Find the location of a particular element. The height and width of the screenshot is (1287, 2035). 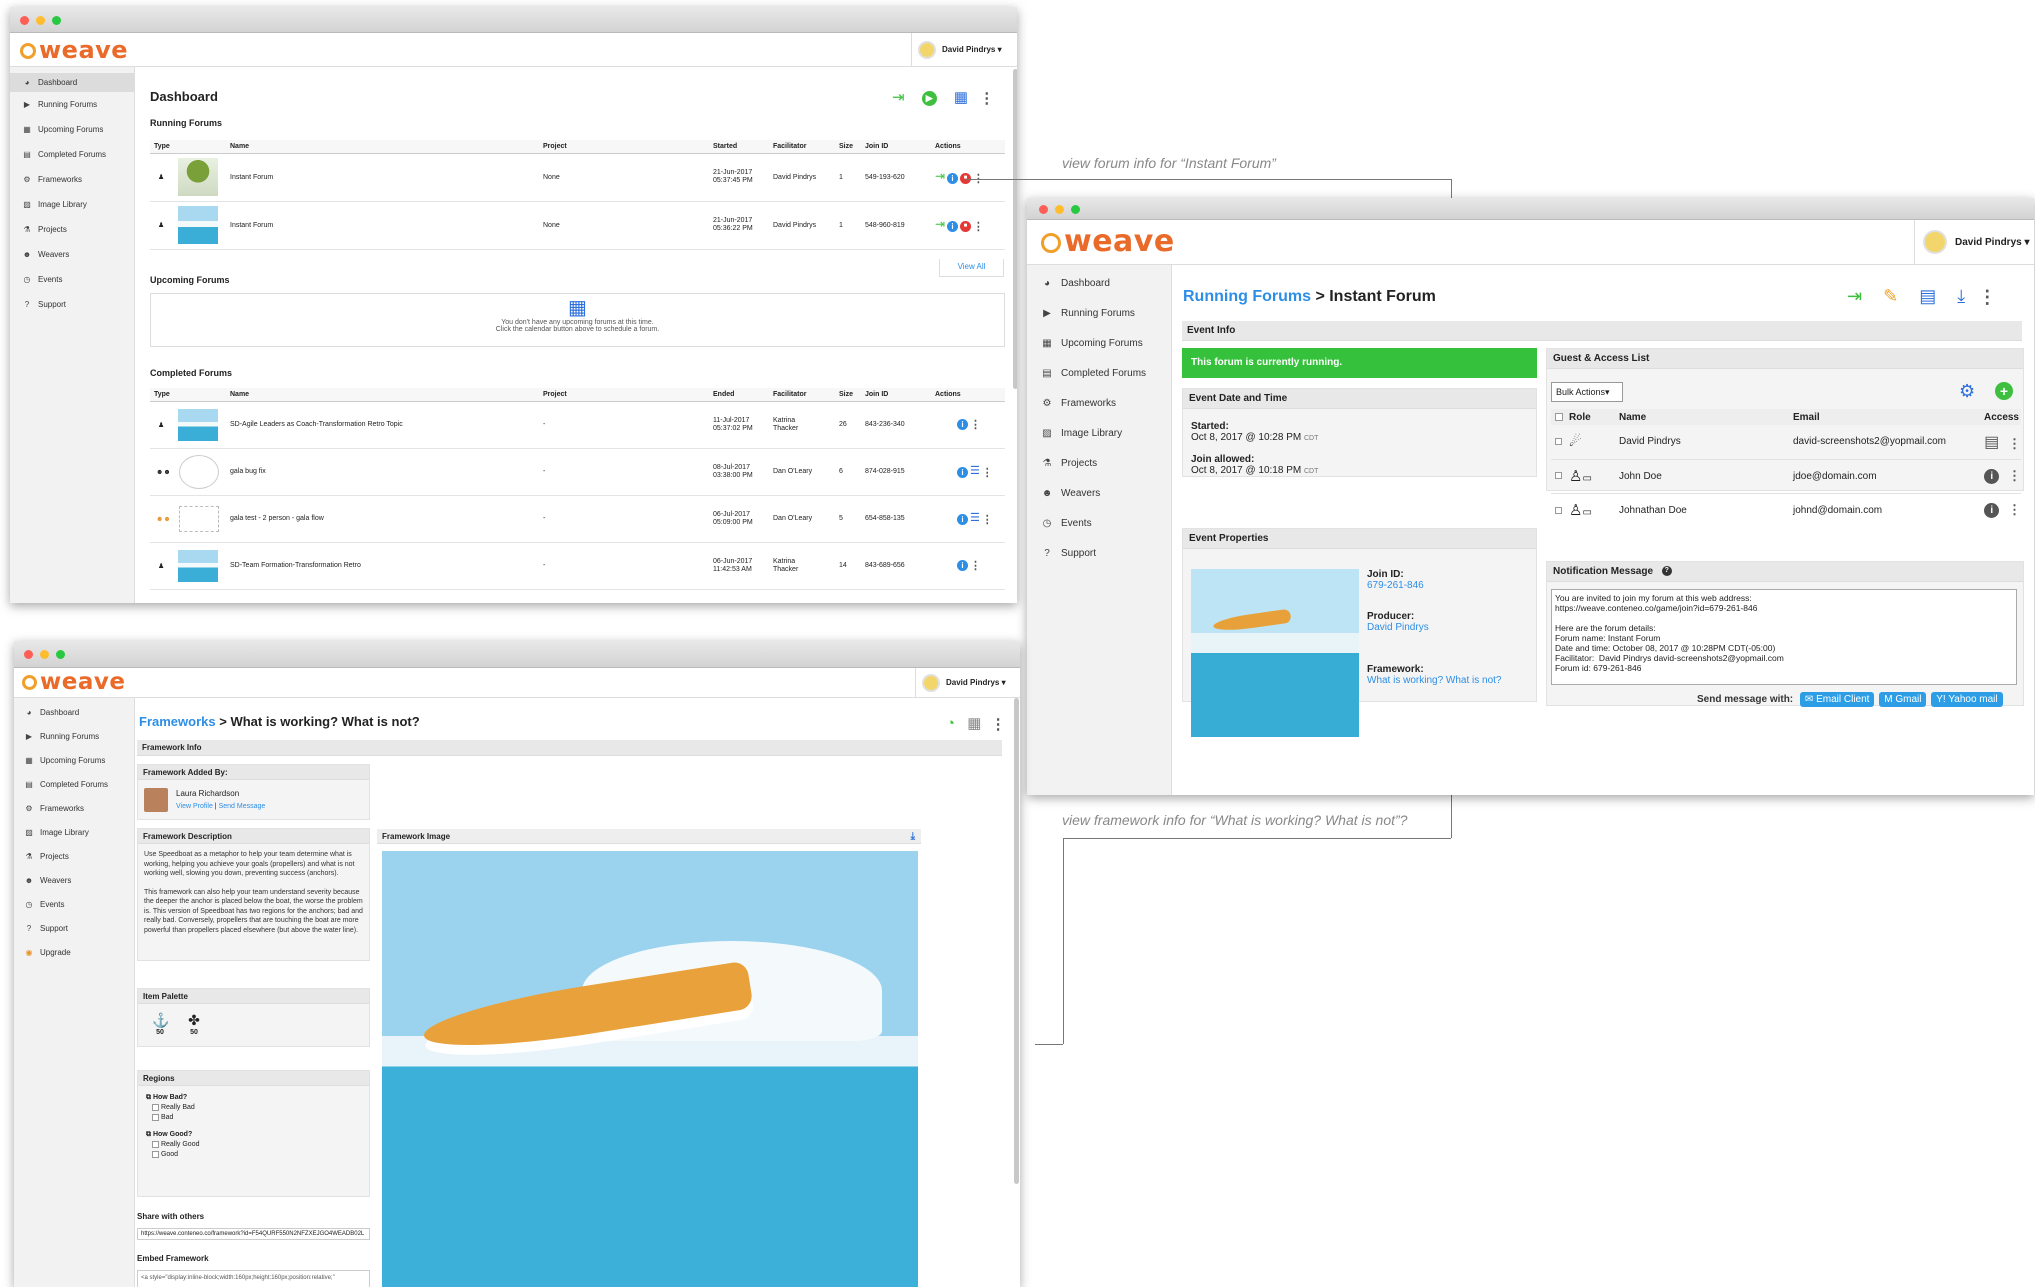

table-row: ♙▭ Johnathan Doe johnd@domain.com i ⋮ is located at coordinates (1786, 510).